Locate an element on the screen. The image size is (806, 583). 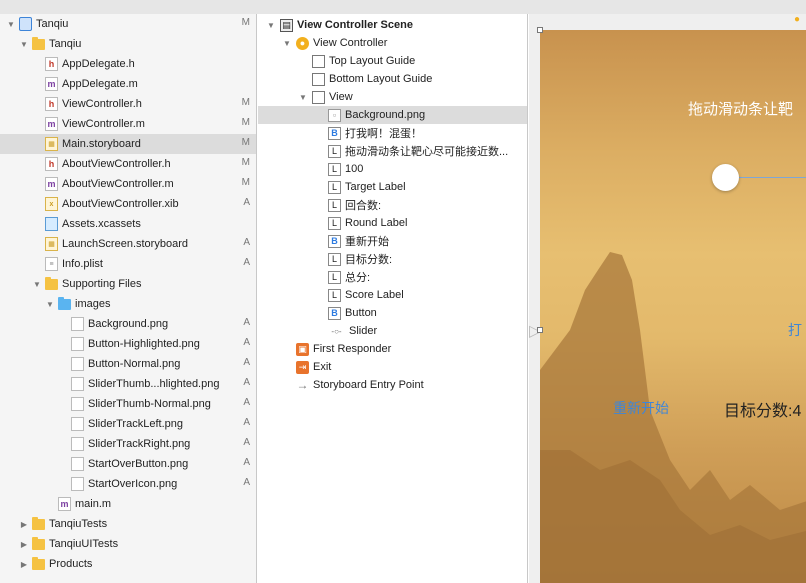
navigator-item: Button-Highlighted.png A is located at coordinates (128, 344).